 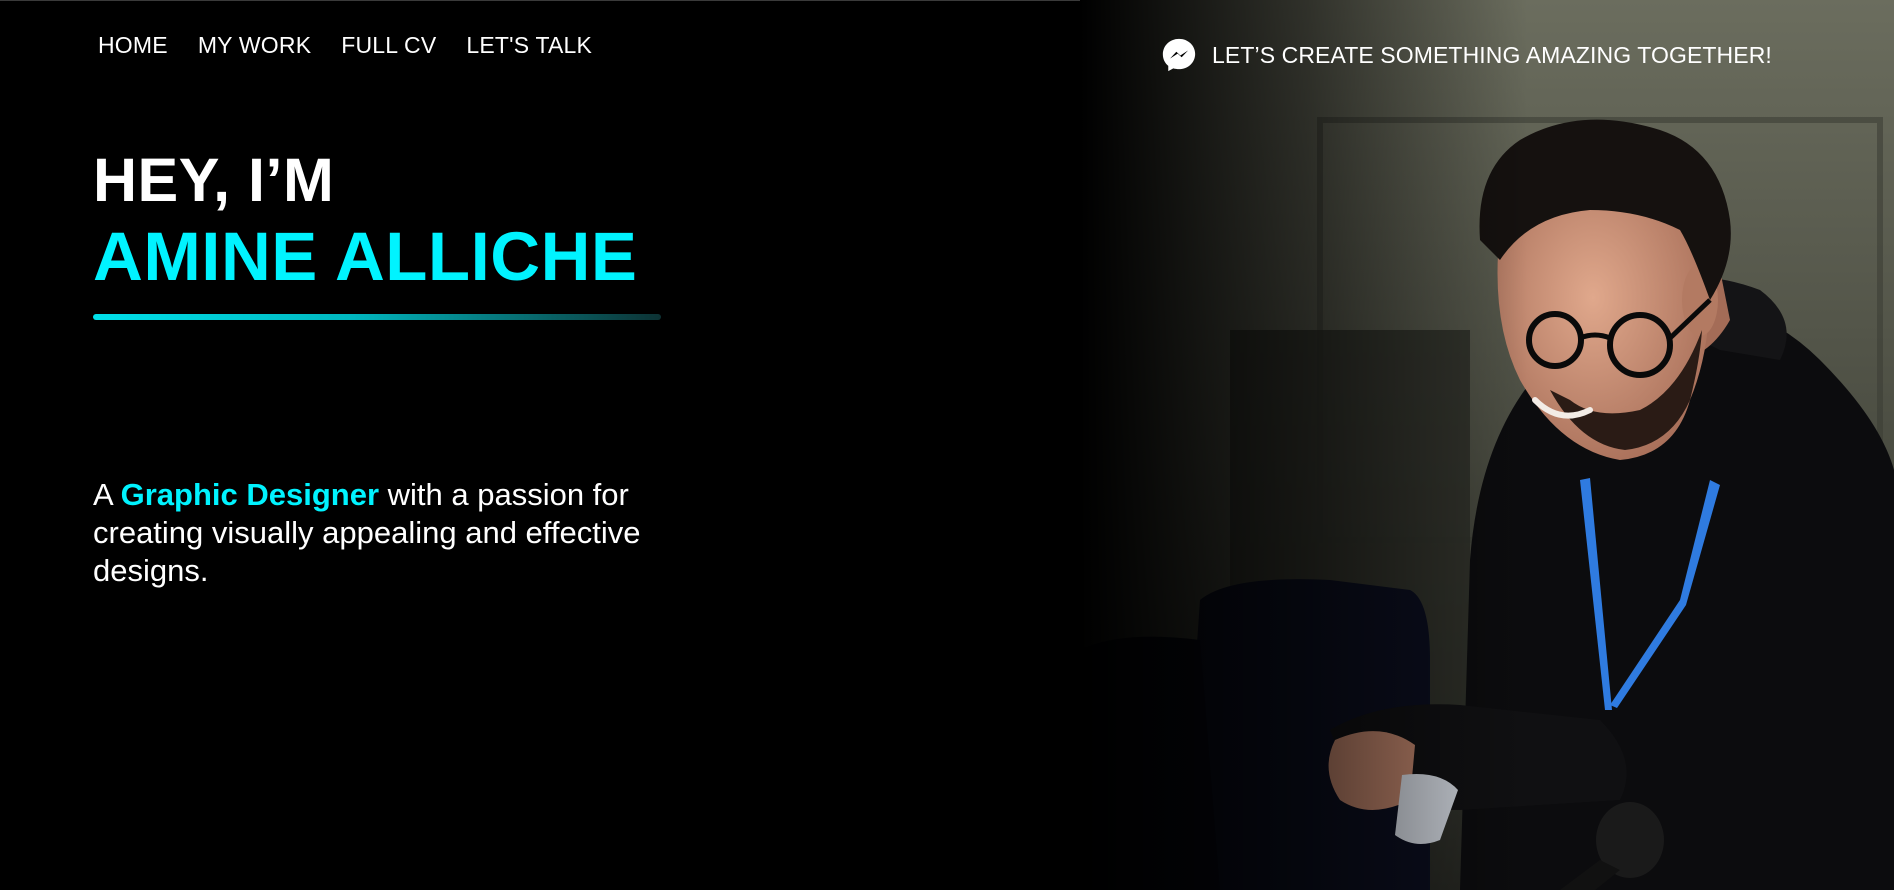 What do you see at coordinates (107, 494) in the screenshot?
I see `tagline-prefix: A` at bounding box center [107, 494].